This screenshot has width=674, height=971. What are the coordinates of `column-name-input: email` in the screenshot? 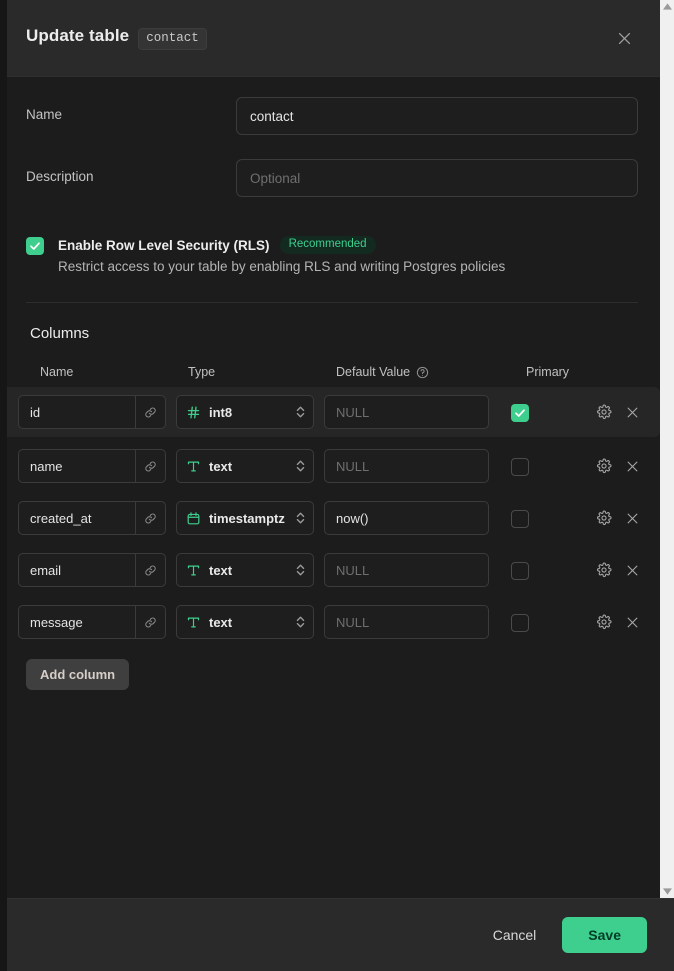 It's located at (92, 570).